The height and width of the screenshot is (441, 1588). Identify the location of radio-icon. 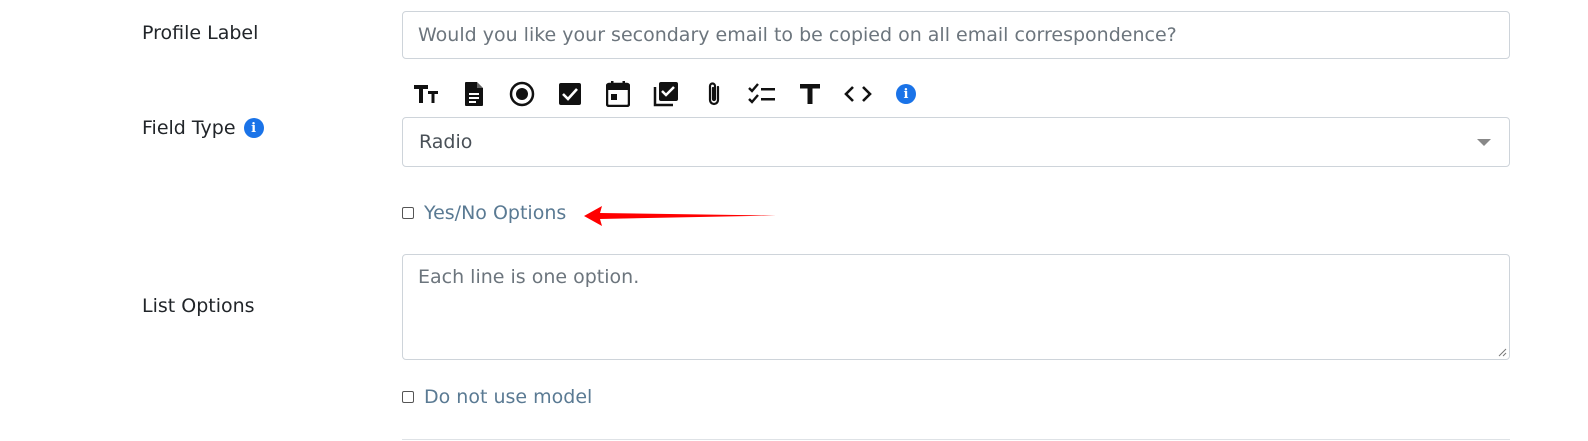
(522, 94).